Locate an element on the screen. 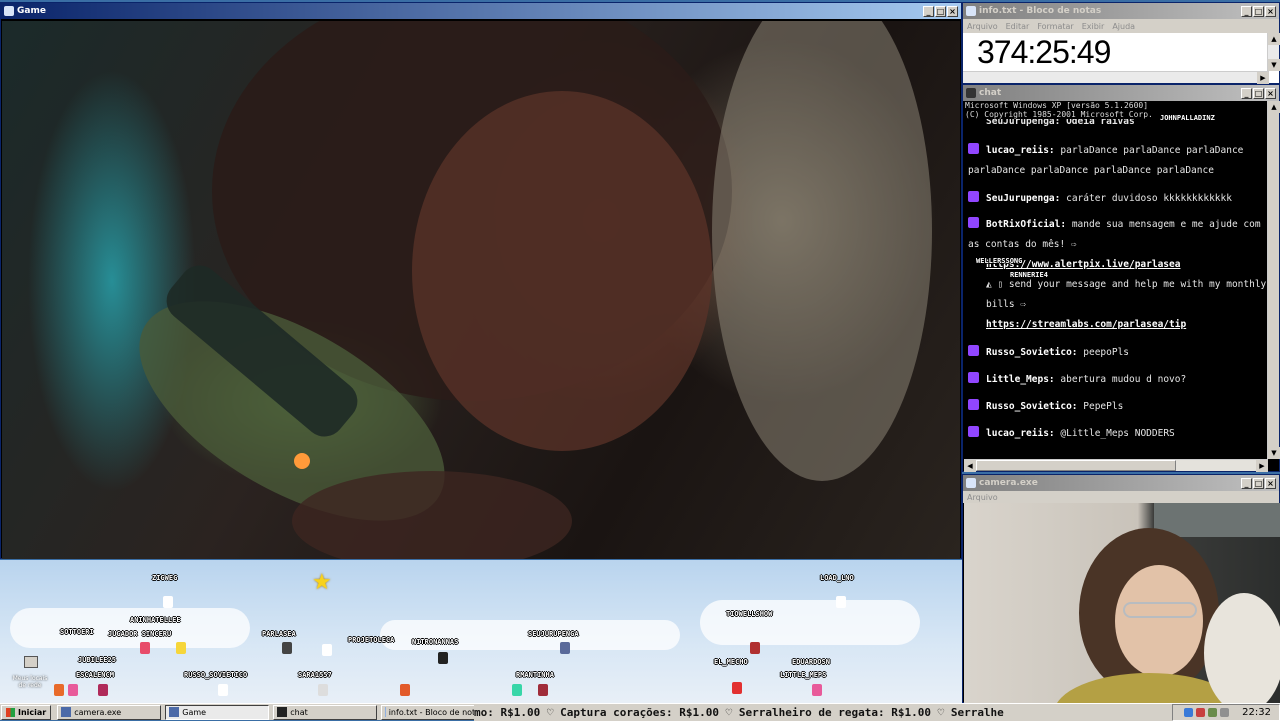 Image resolution: width=1280 pixels, height=721 pixels. chat-vertical-scrollbar: ▲ ▼ is located at coordinates (1273, 280).